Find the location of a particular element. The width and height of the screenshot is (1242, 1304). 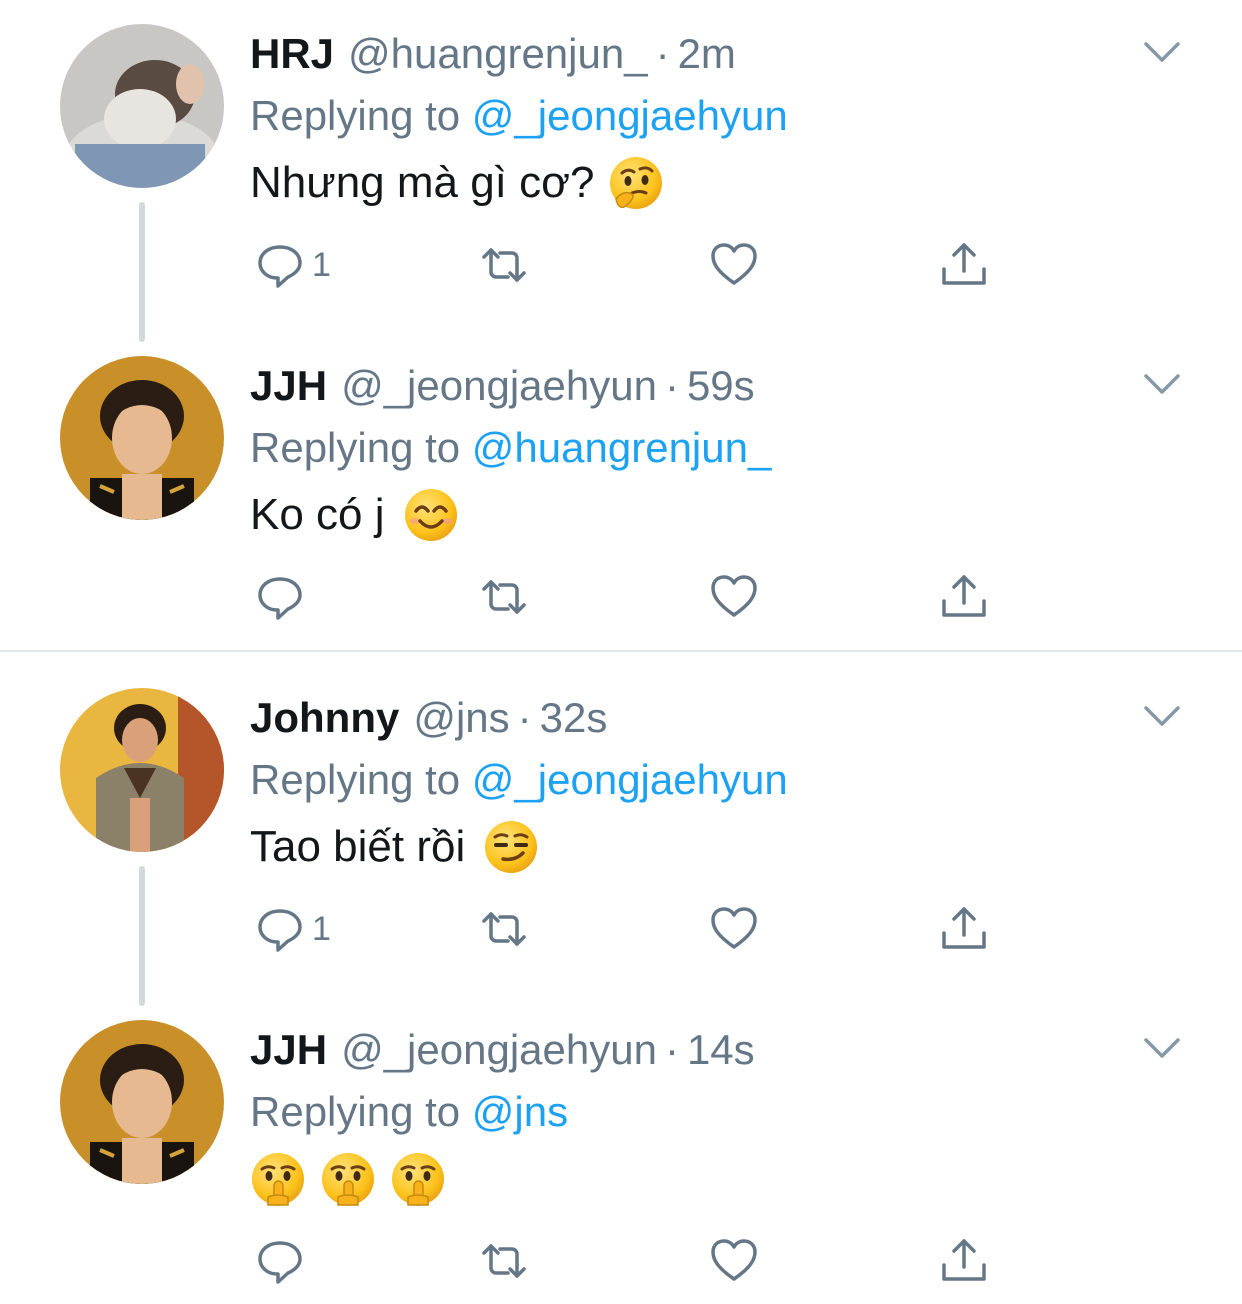

mention-link: @huangrenjun_ is located at coordinates (622, 447).